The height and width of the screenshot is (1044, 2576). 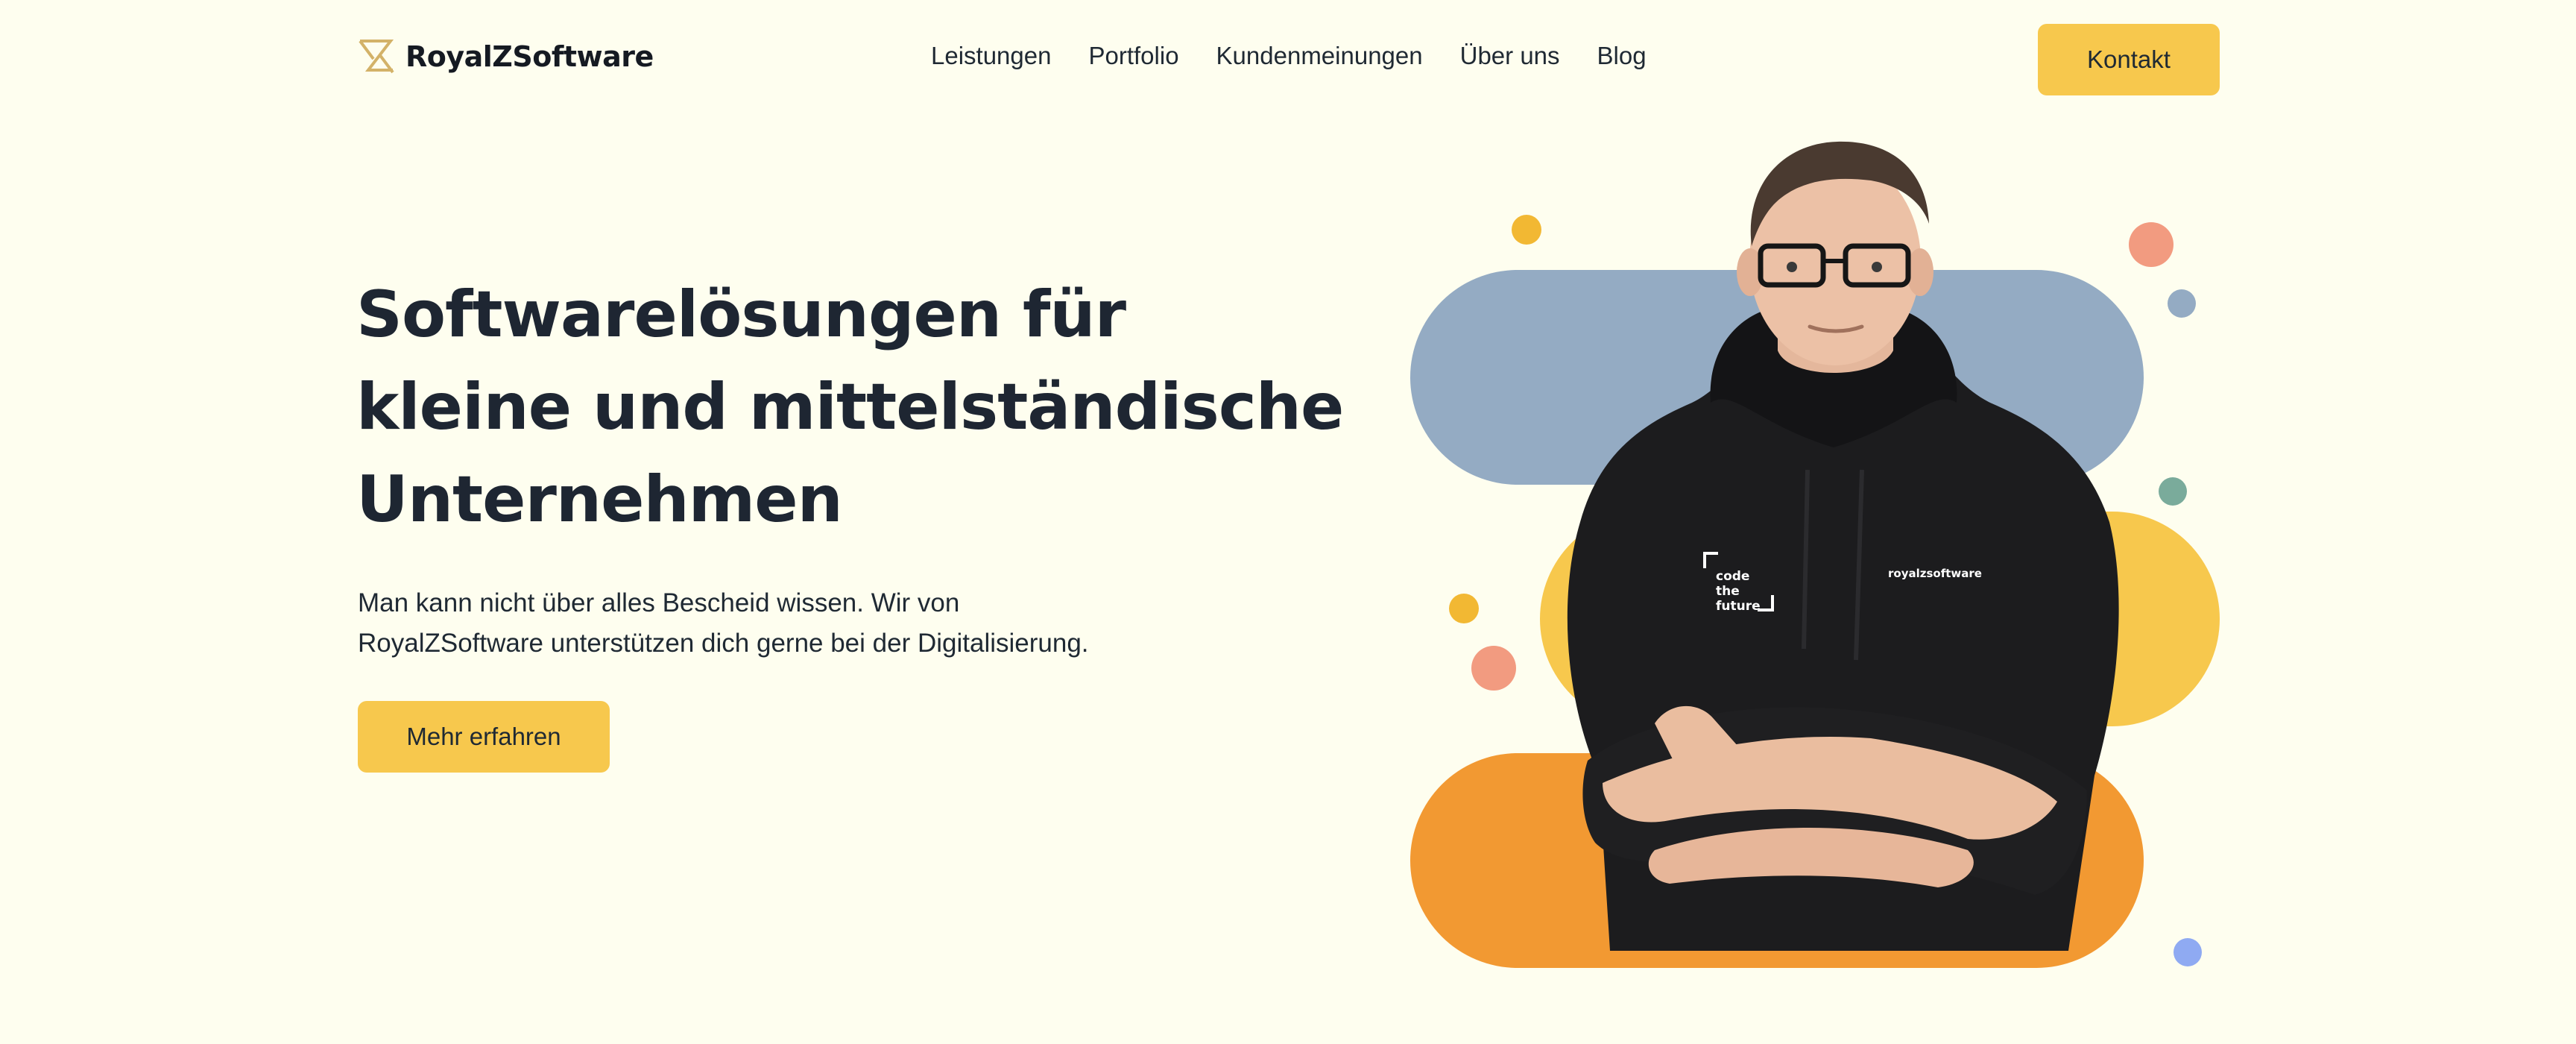 What do you see at coordinates (2129, 59) in the screenshot?
I see `contact-button: Kontakt` at bounding box center [2129, 59].